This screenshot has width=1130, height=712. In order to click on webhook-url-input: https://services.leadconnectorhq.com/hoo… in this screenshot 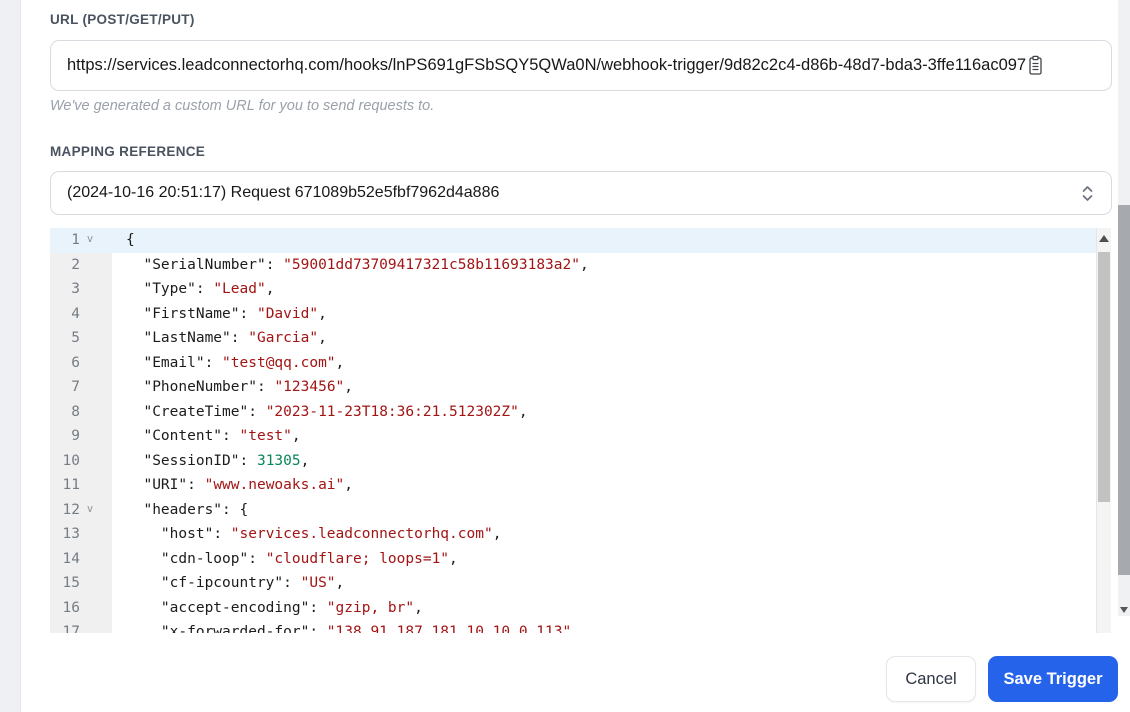, I will do `click(581, 65)`.